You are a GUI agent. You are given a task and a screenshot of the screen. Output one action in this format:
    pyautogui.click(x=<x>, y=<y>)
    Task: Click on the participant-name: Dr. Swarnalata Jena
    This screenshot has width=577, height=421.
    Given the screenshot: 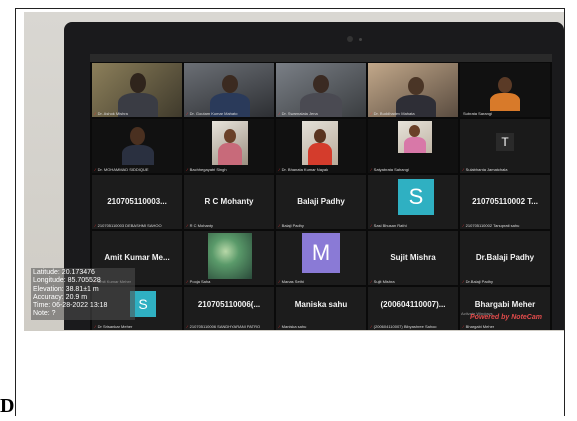 What is the action you would take?
    pyautogui.click(x=299, y=113)
    